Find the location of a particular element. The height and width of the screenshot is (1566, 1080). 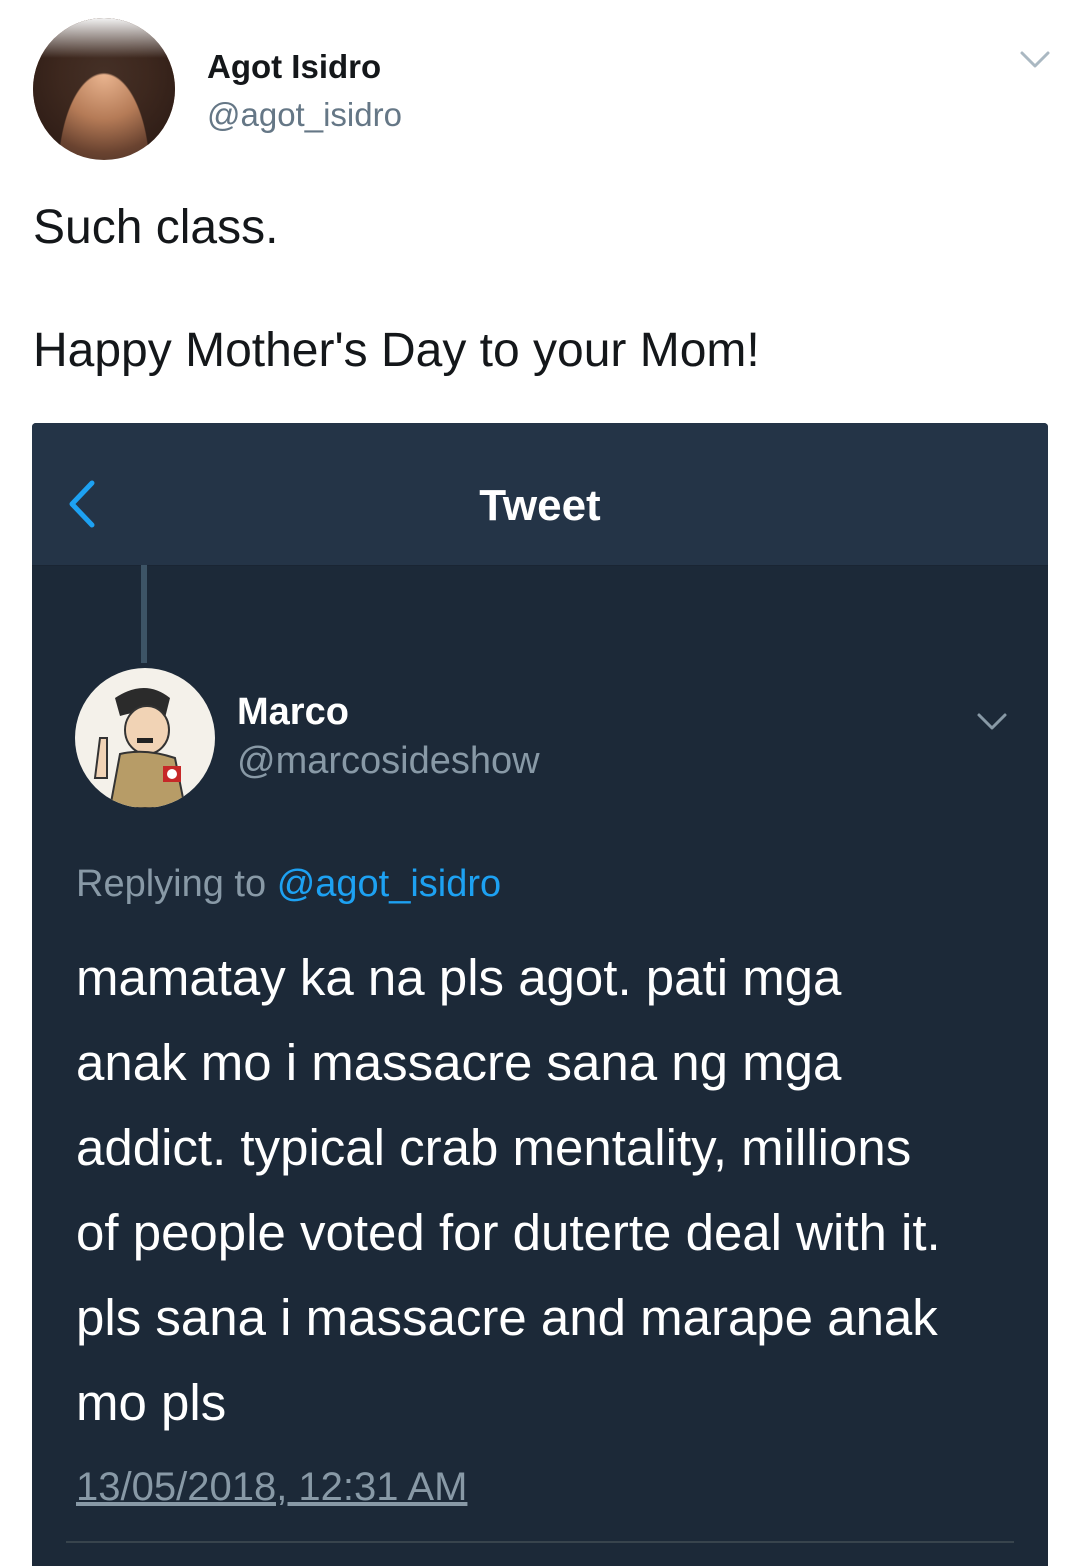

embedded-author-name: Marco is located at coordinates (293, 712).